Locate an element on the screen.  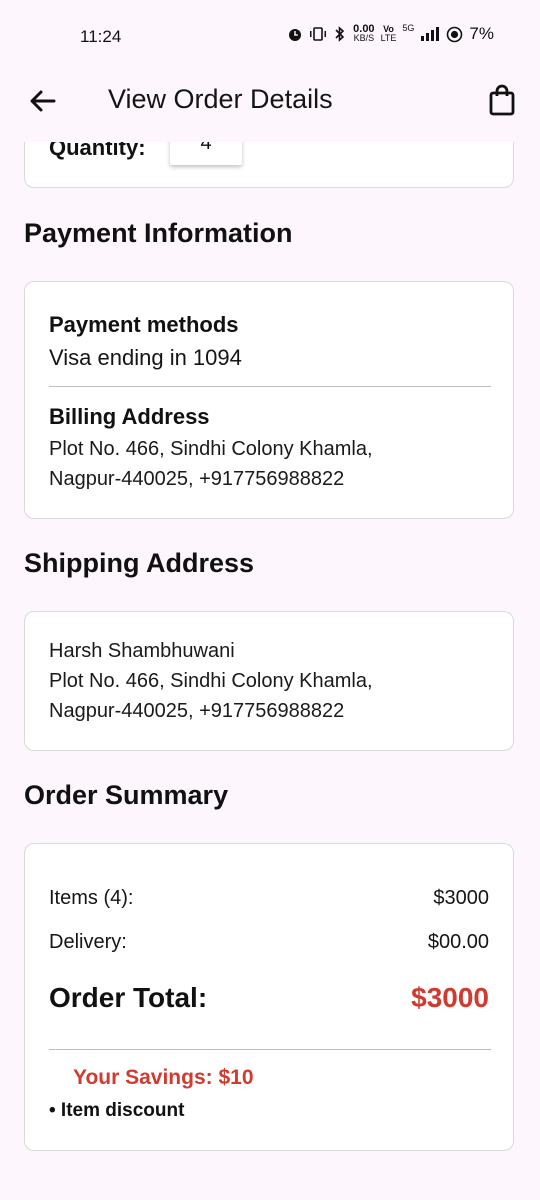
arrow-left-icon is located at coordinates (43, 101).